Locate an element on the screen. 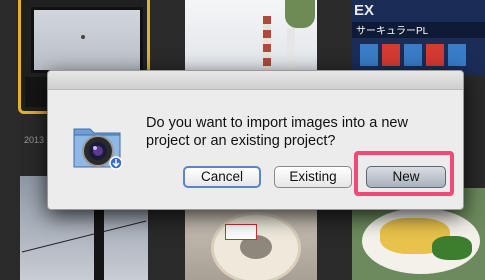  thumbnail-caption: 2013 is located at coordinates (34, 140).